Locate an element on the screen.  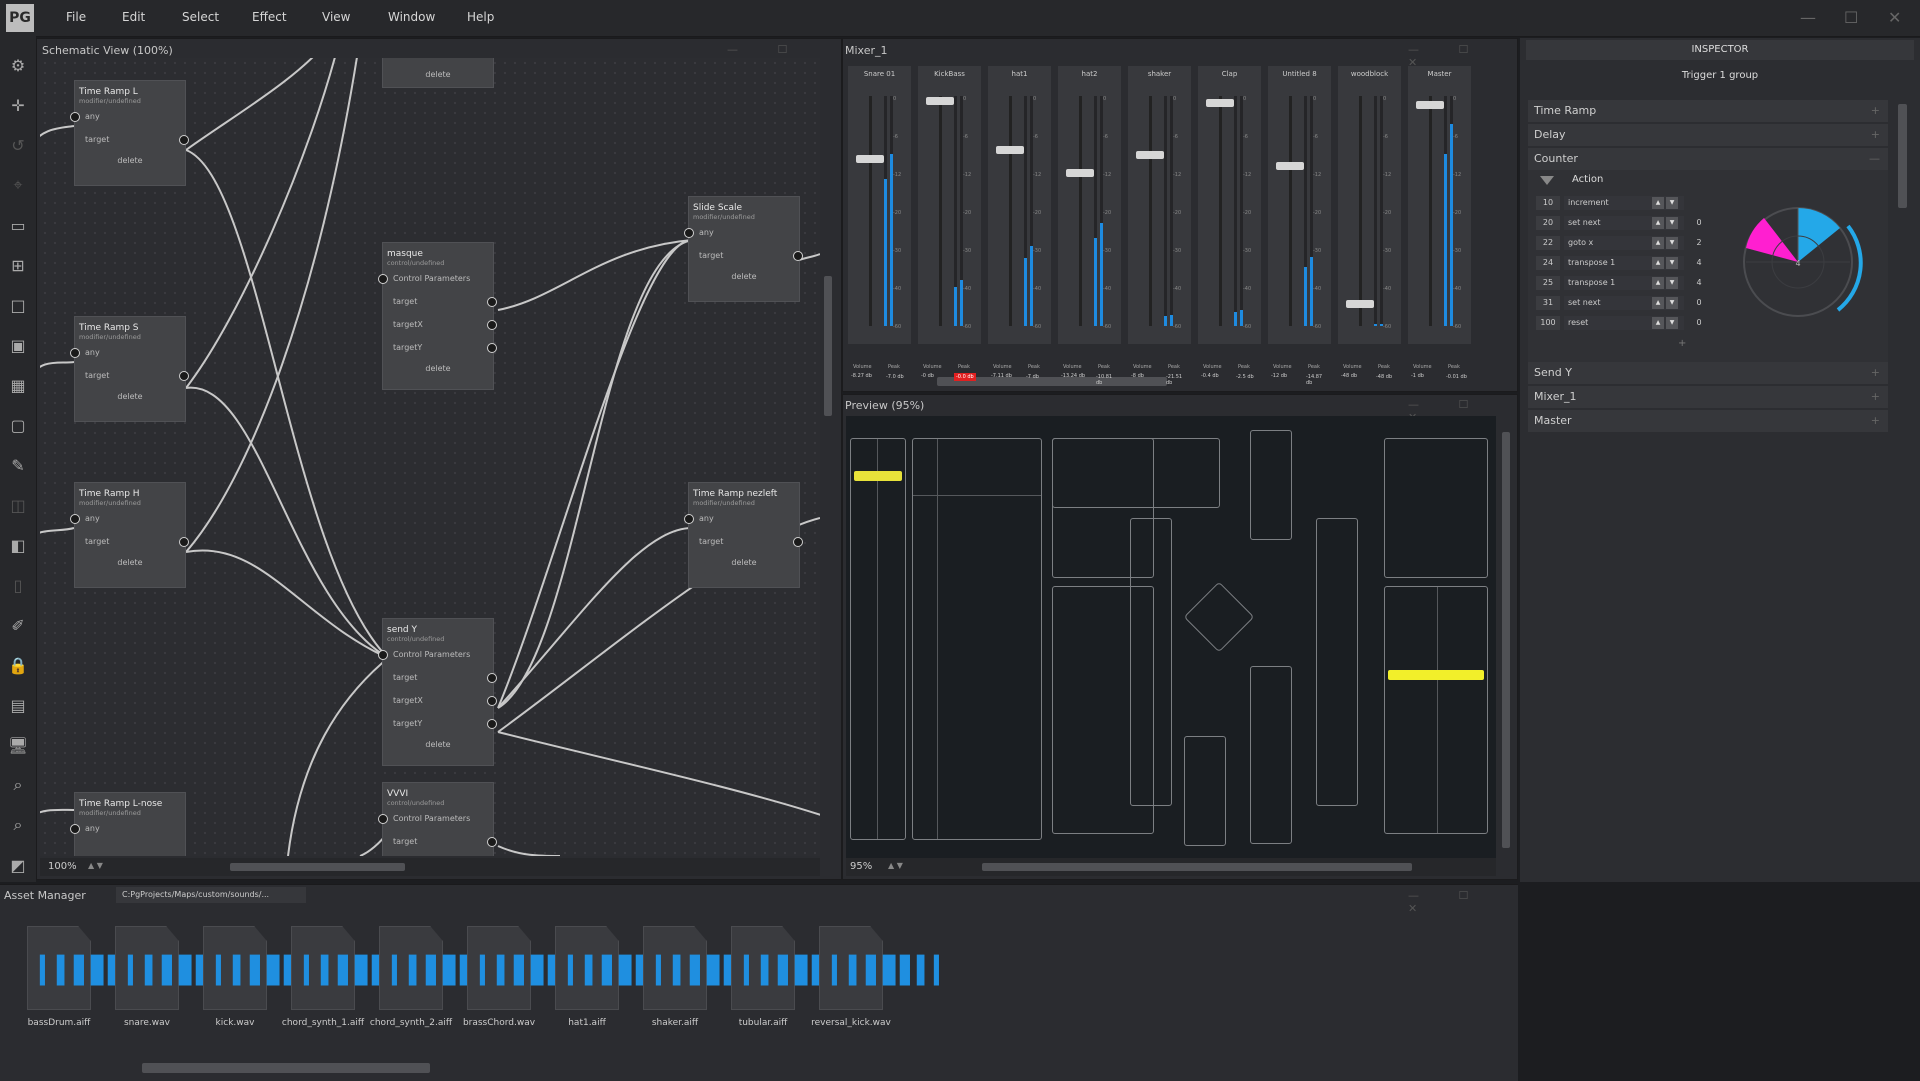
stack-icon: ◧ is located at coordinates (18, 545).